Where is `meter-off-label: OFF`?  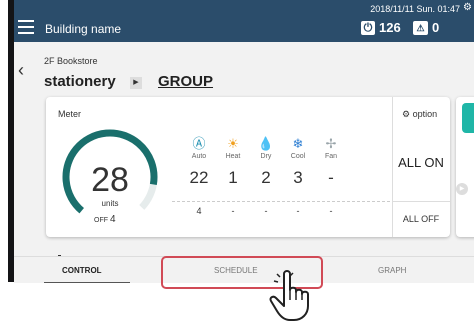
meter-off-label: OFF is located at coordinates (101, 220).